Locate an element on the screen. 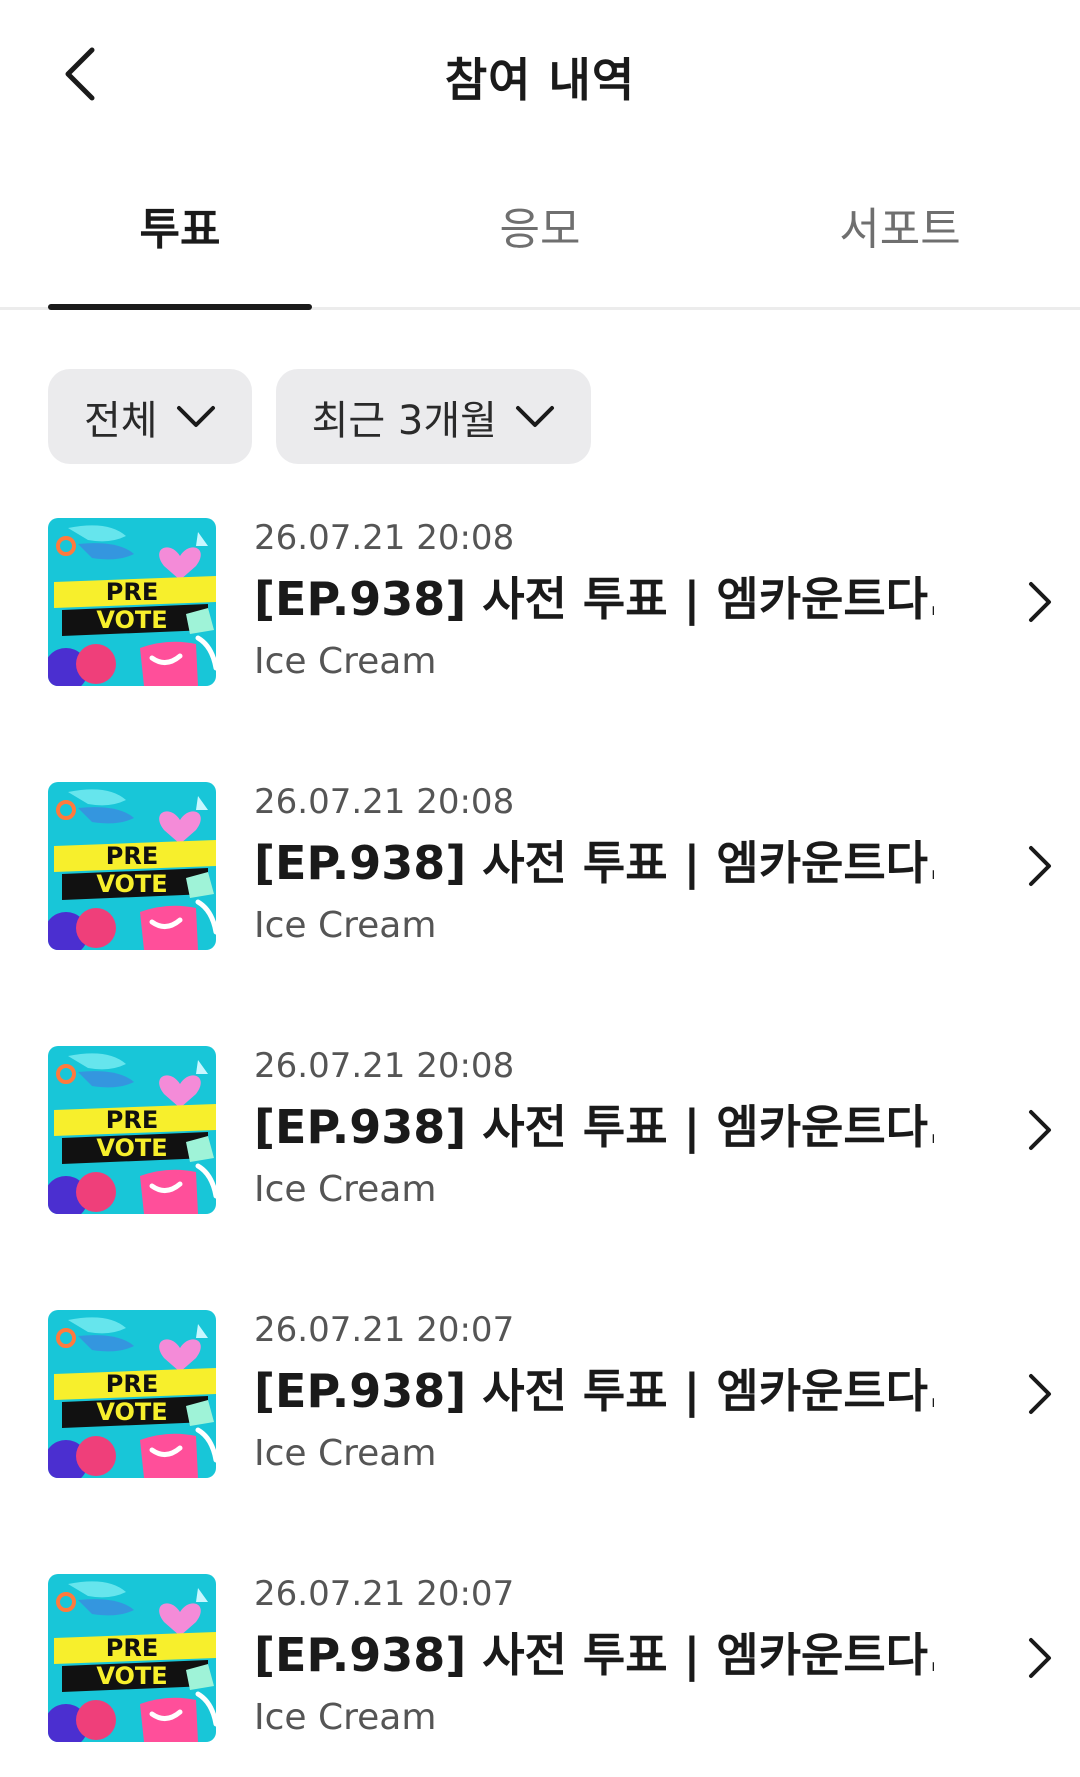  tab-label: 투표 is located at coordinates (180, 229).